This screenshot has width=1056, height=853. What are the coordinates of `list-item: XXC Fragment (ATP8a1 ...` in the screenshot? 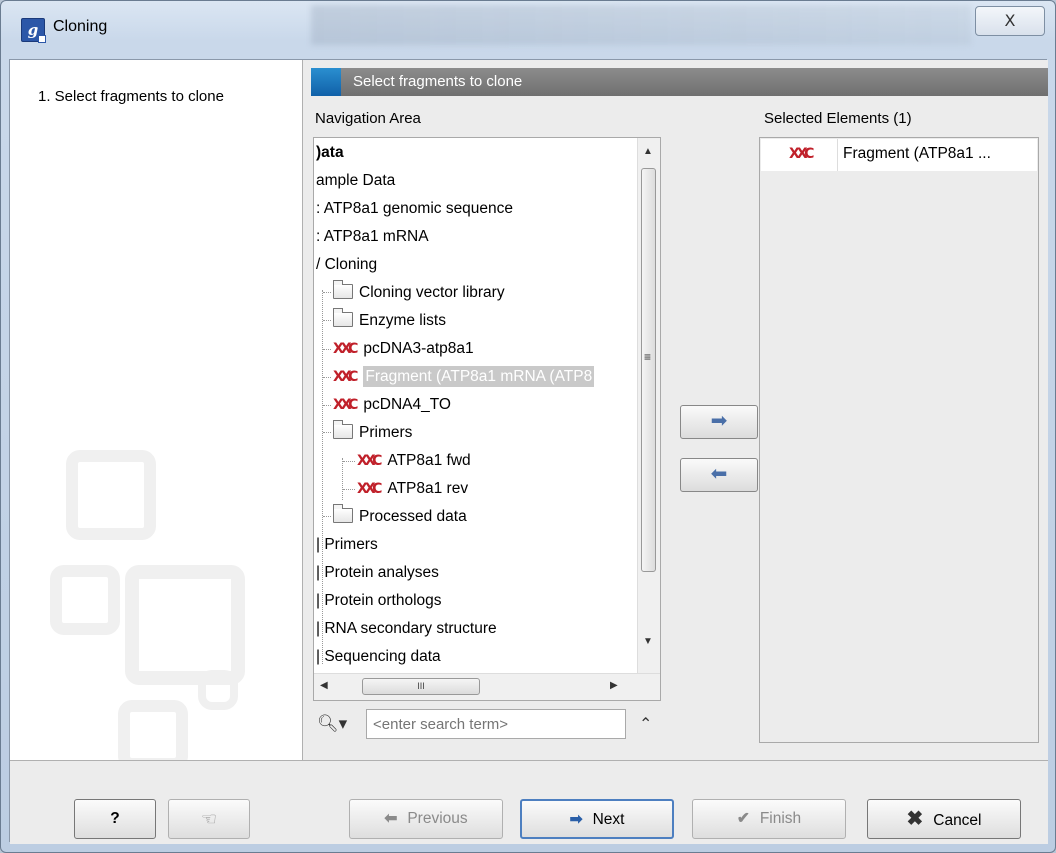 It's located at (899, 155).